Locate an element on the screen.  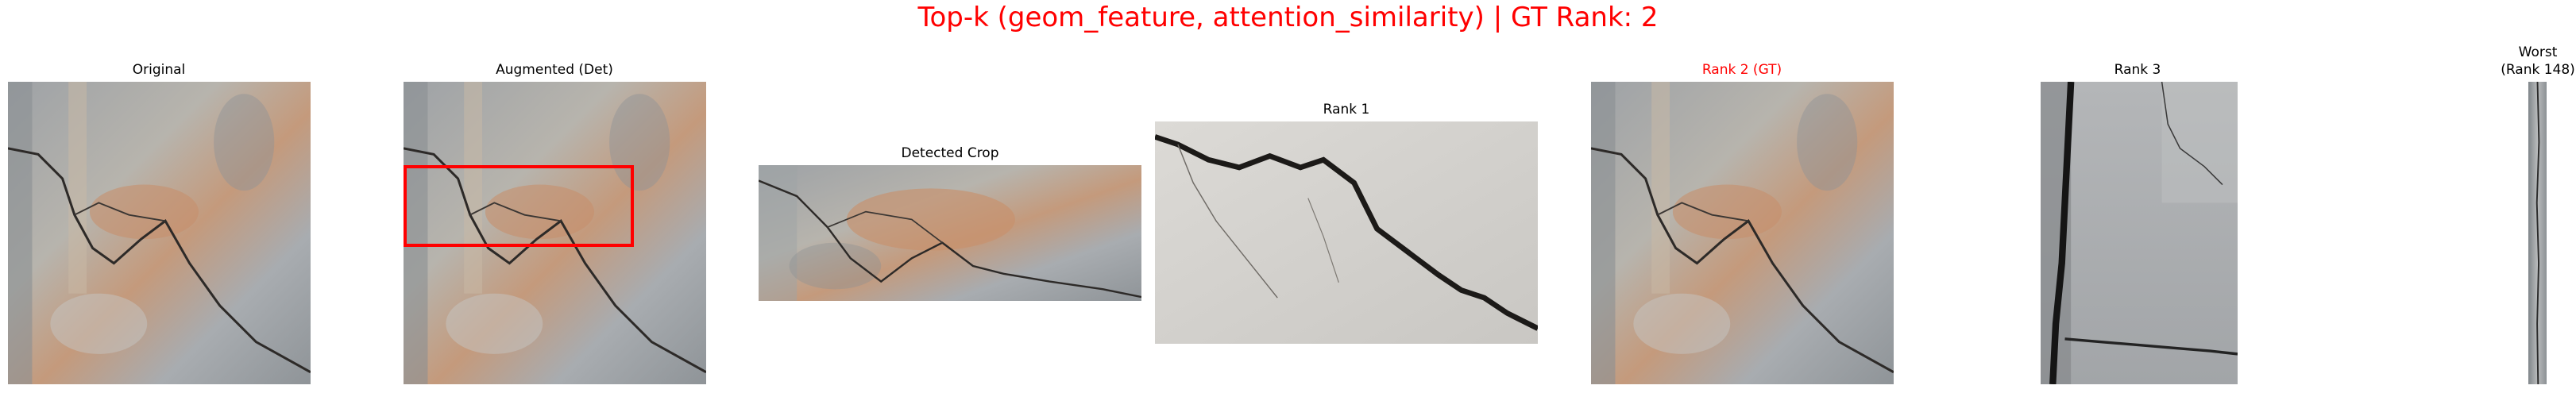
panel-title-detected-crop: Detected Crop is located at coordinates (950, 153).